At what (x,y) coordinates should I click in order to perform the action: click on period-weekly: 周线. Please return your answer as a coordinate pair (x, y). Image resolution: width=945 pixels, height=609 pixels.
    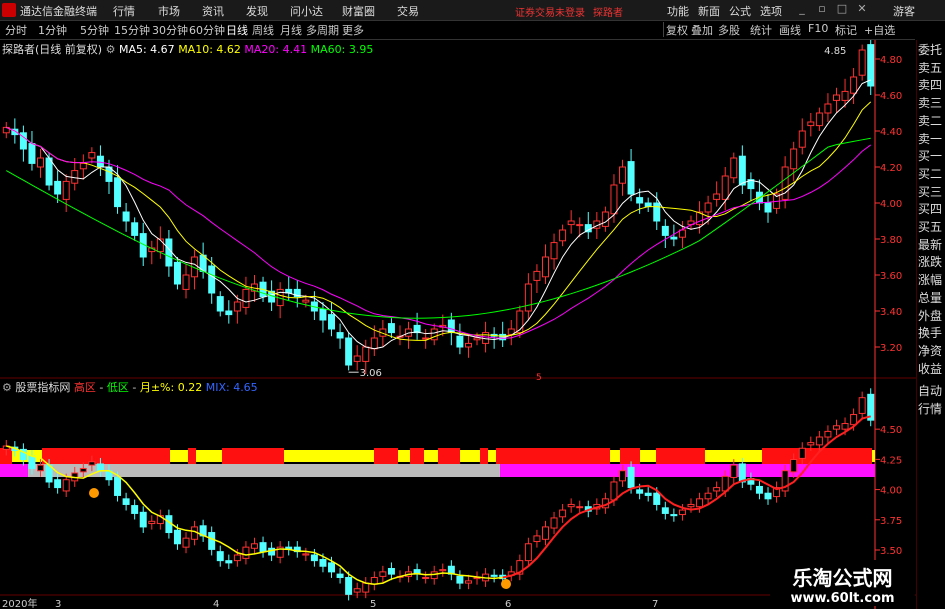
    Looking at the image, I should click on (263, 30).